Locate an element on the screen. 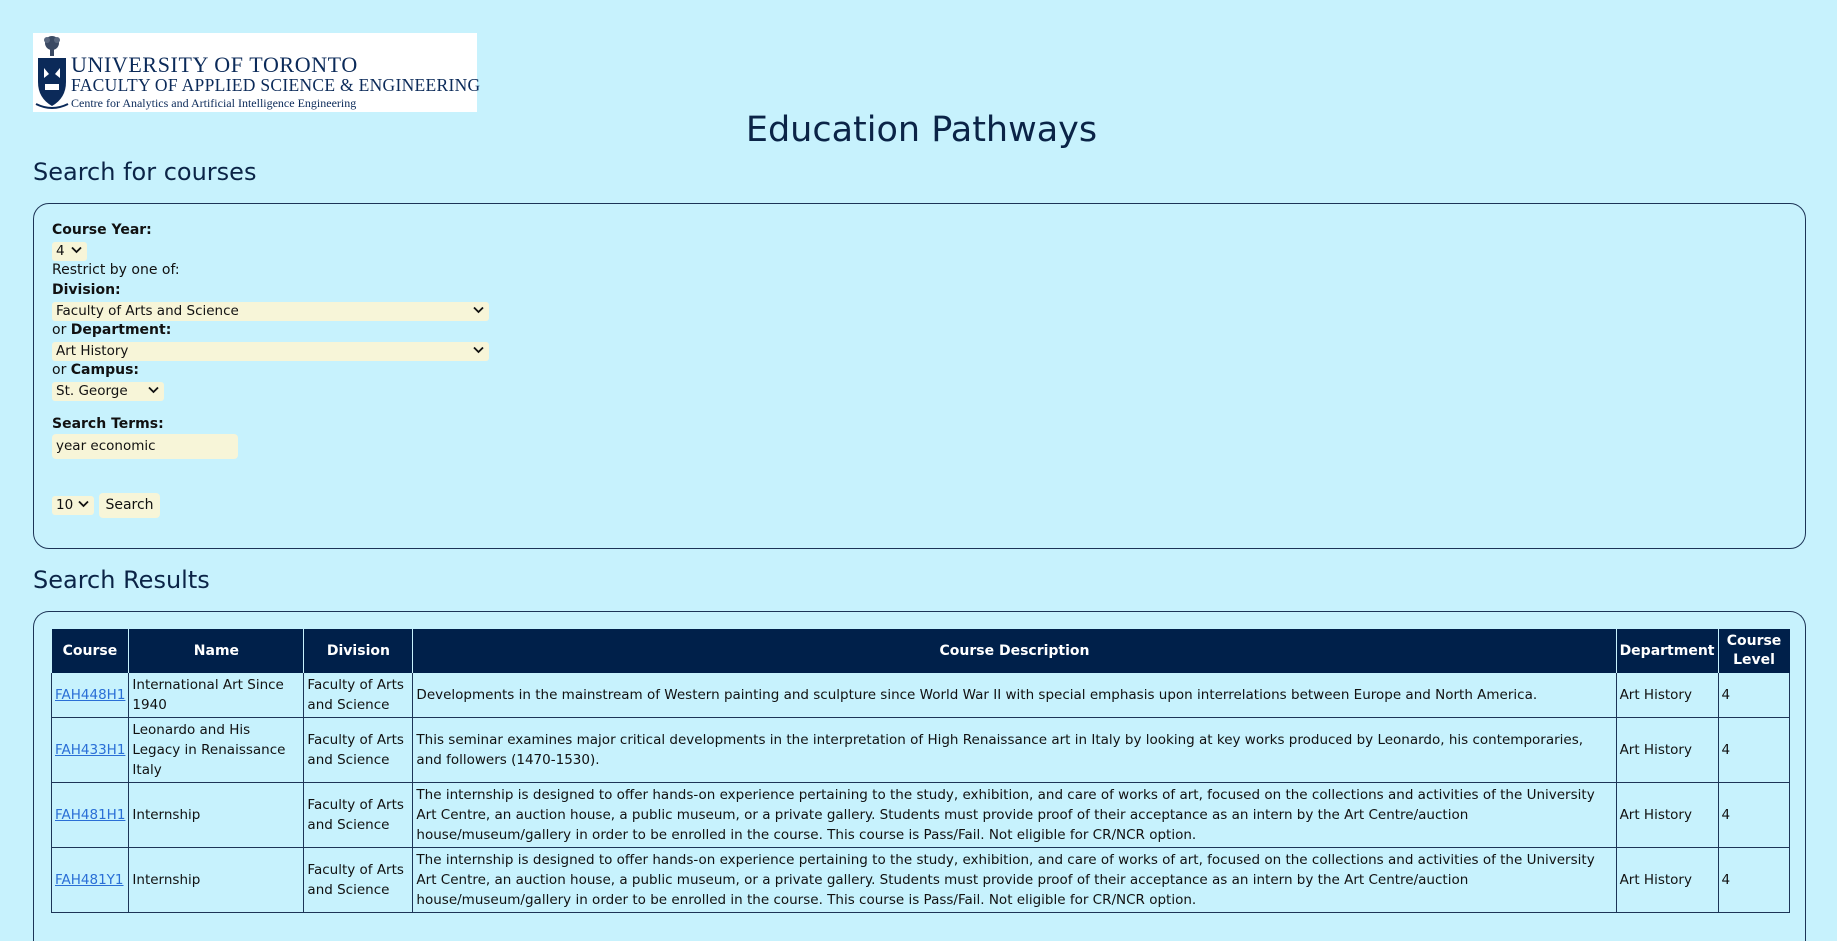 This screenshot has width=1837, height=941. course-code-cell: FAH433H1 is located at coordinates (90, 750).